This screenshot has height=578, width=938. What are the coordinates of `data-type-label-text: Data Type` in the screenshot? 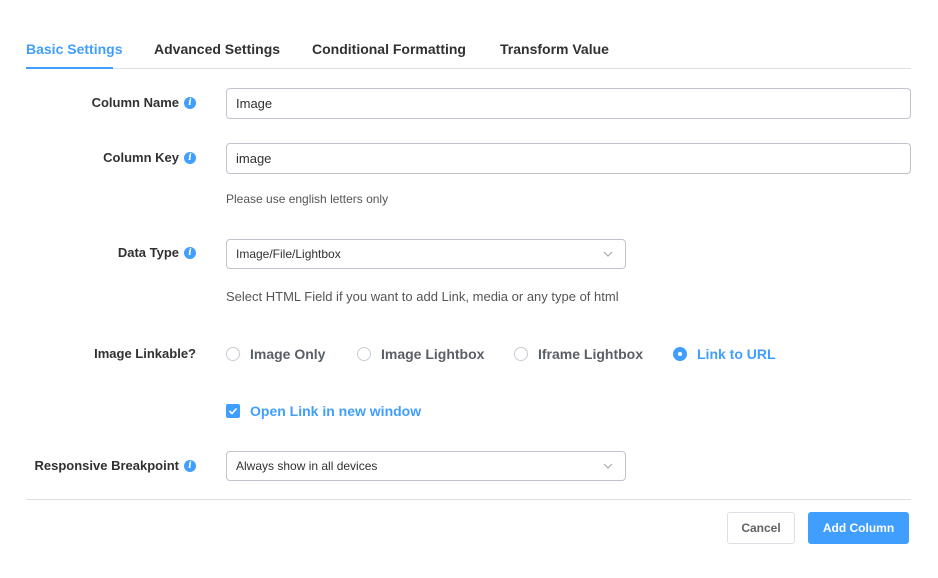 It's located at (148, 252).